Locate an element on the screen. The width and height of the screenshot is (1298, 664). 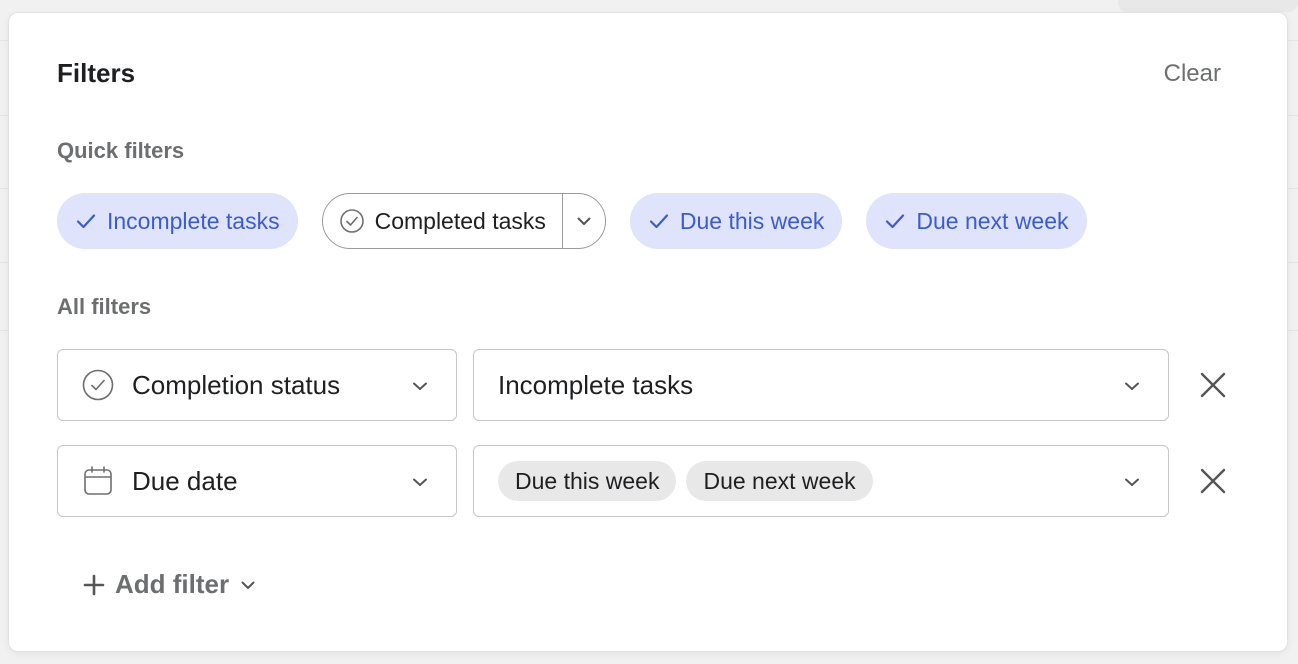
panel-title: Filters is located at coordinates (96, 73).